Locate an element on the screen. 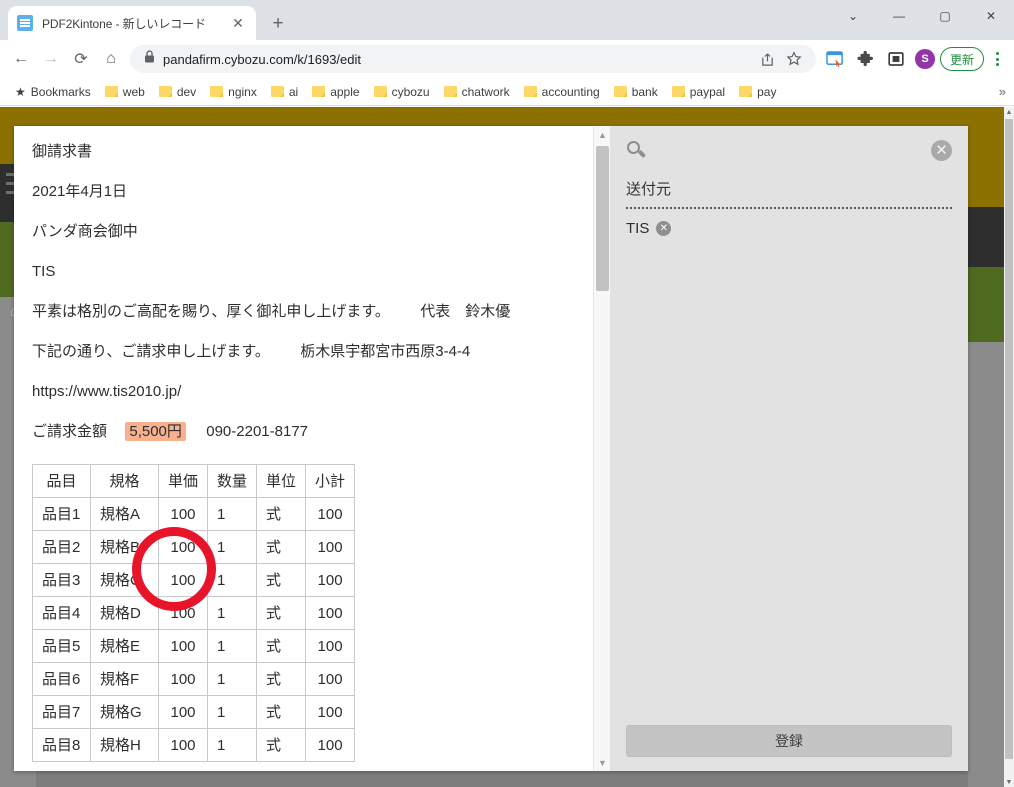  cell-item: 品目4 is located at coordinates (61, 613).